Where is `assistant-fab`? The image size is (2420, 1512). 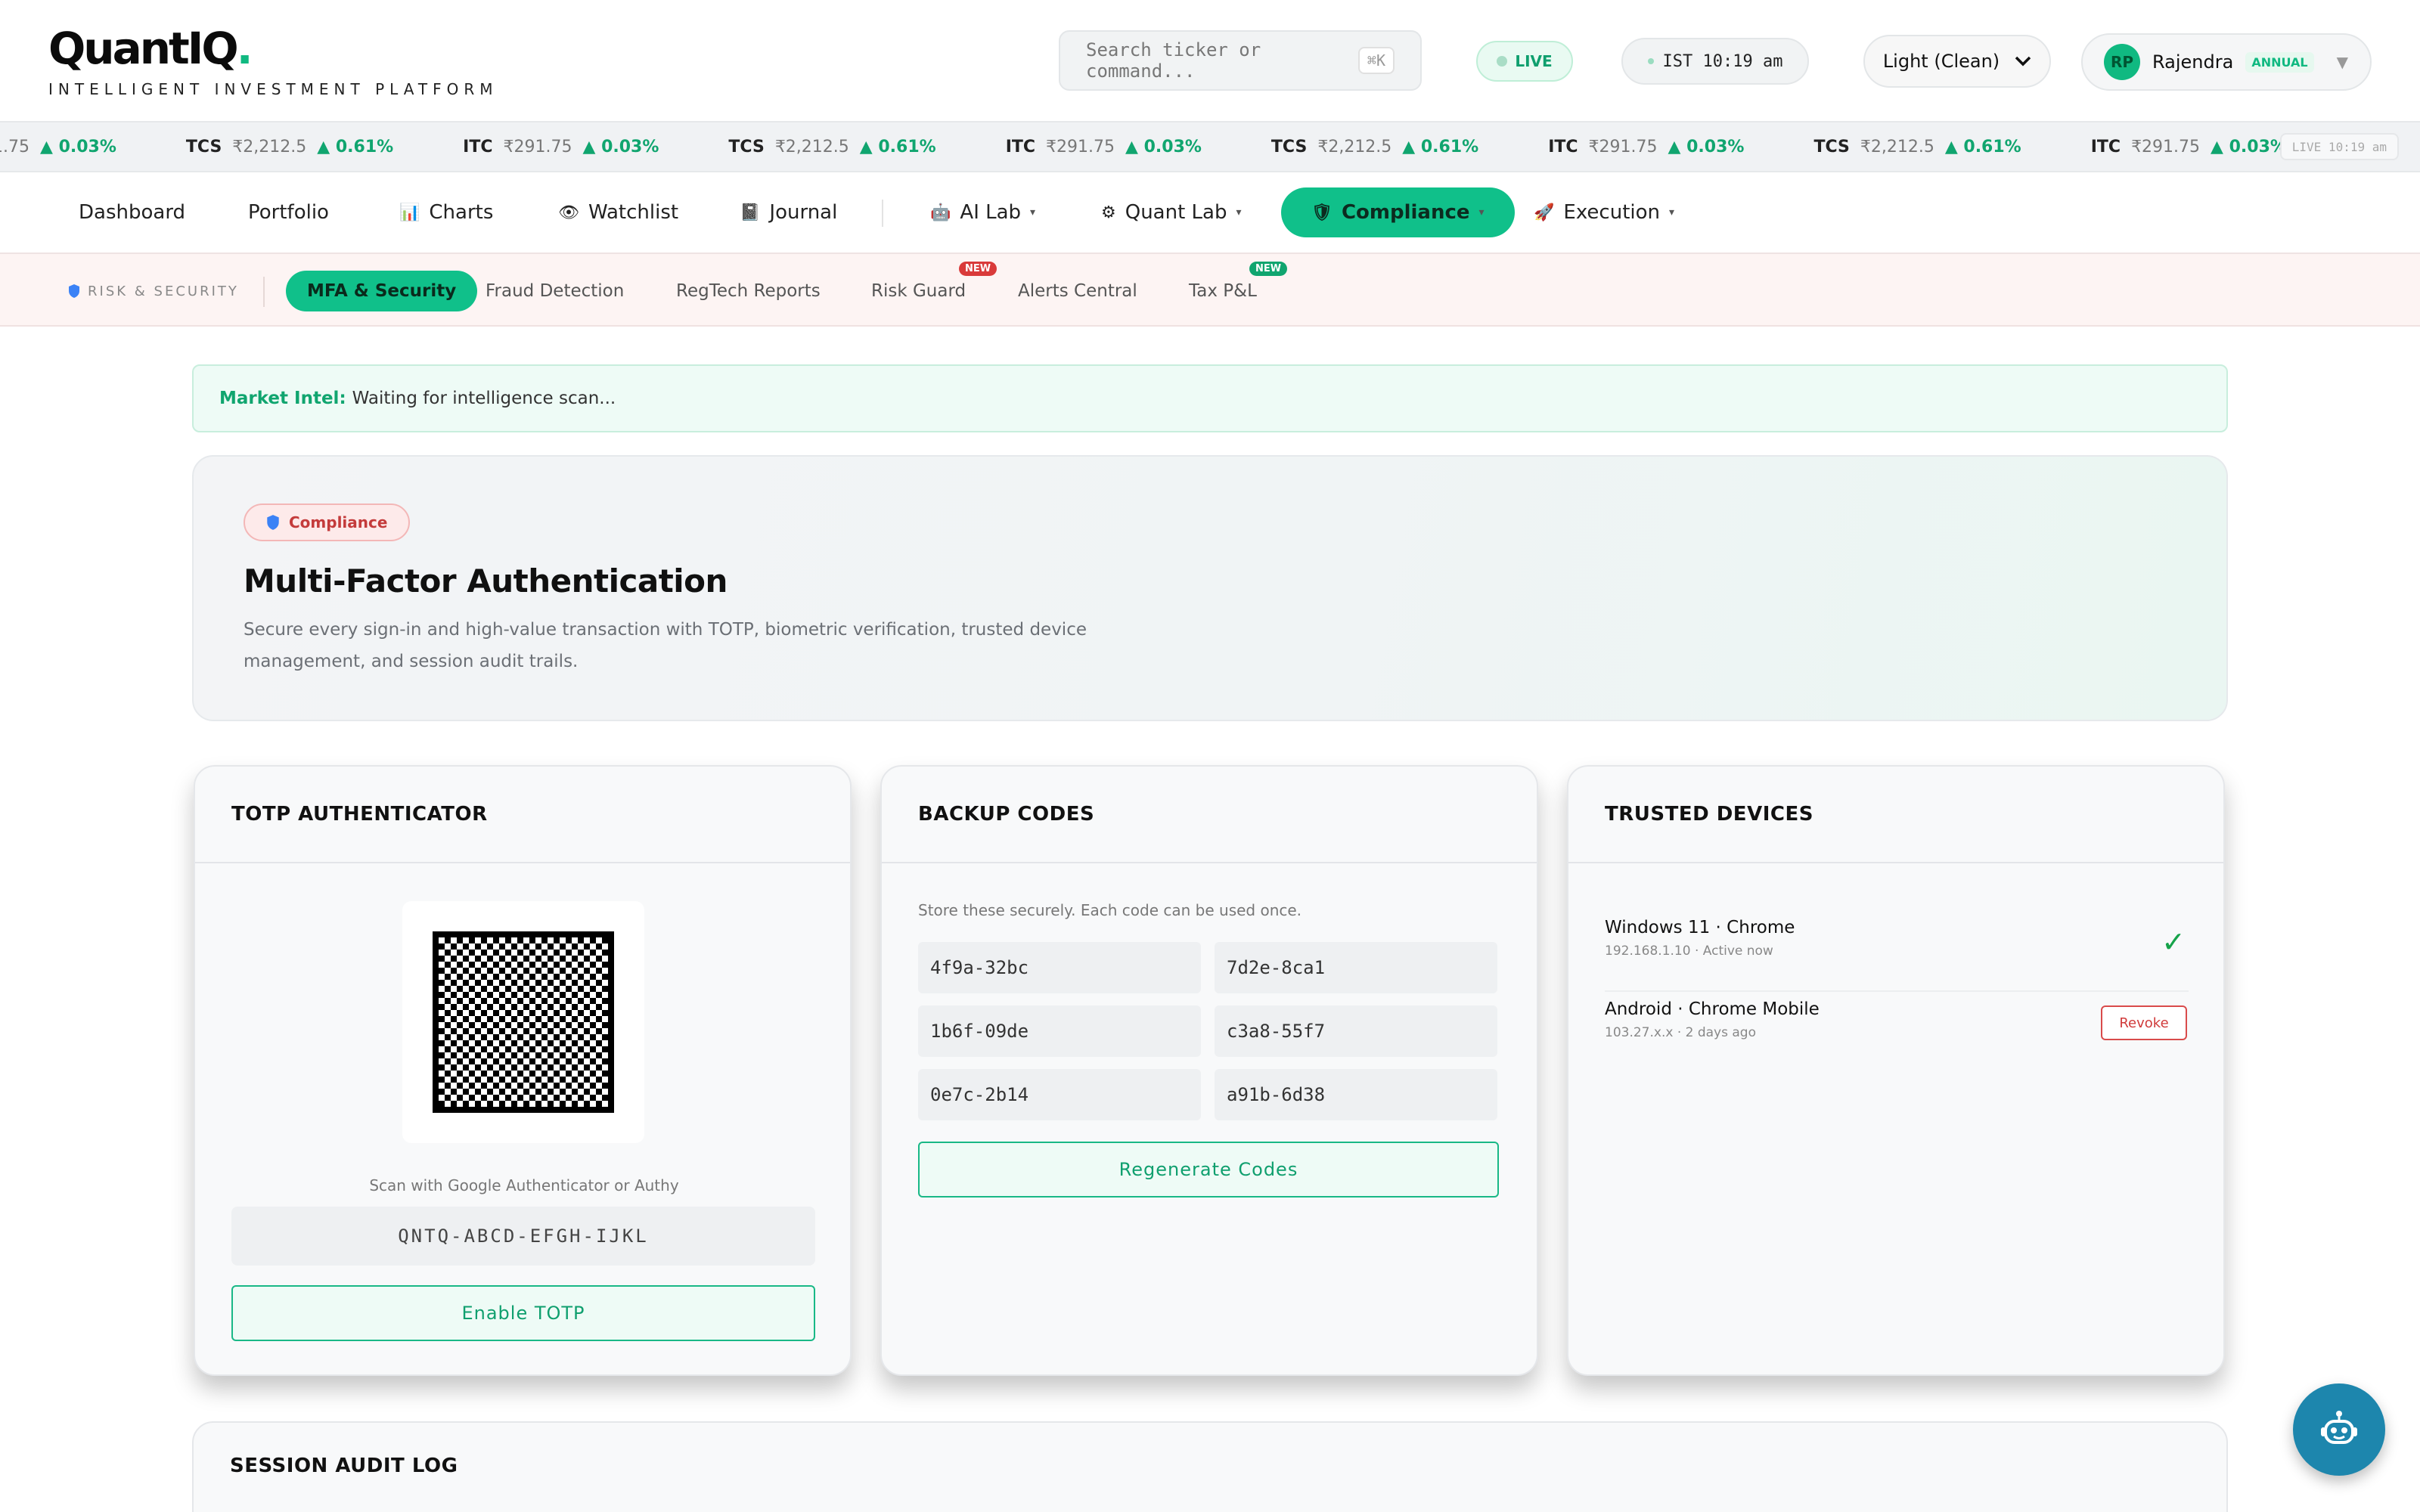 assistant-fab is located at coordinates (2339, 1429).